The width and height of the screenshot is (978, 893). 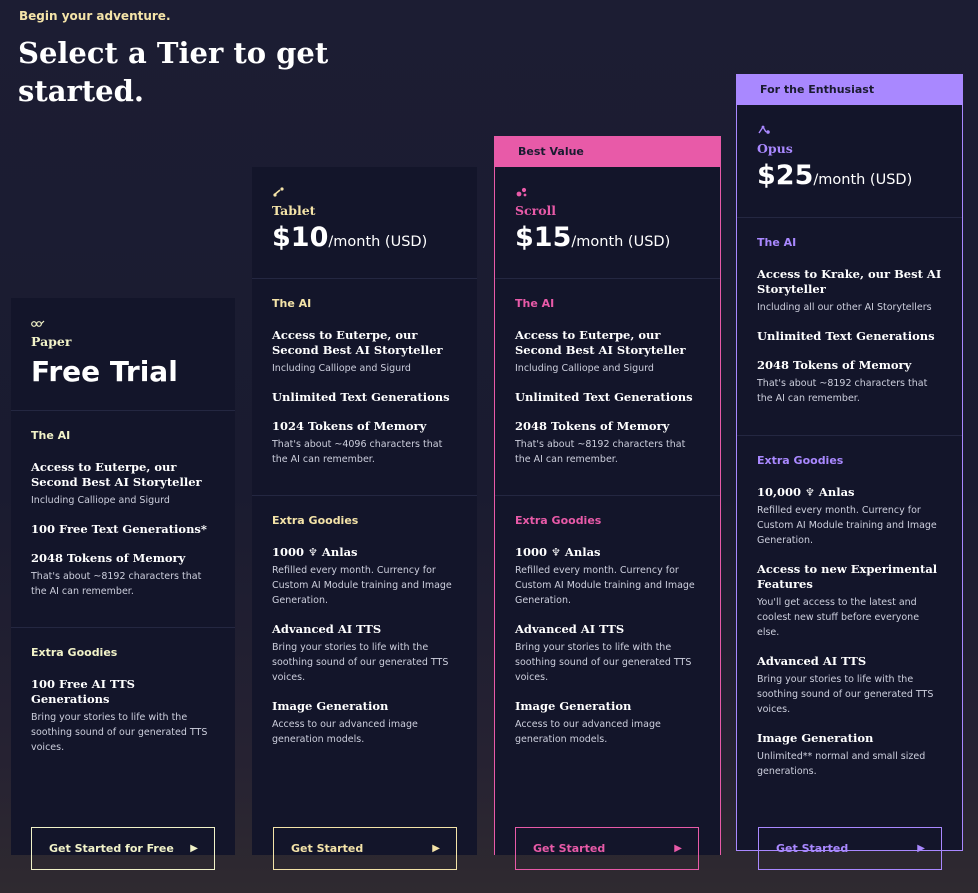 I want to click on get-started-opus-button: Get Started ▶, so click(x=850, y=848).